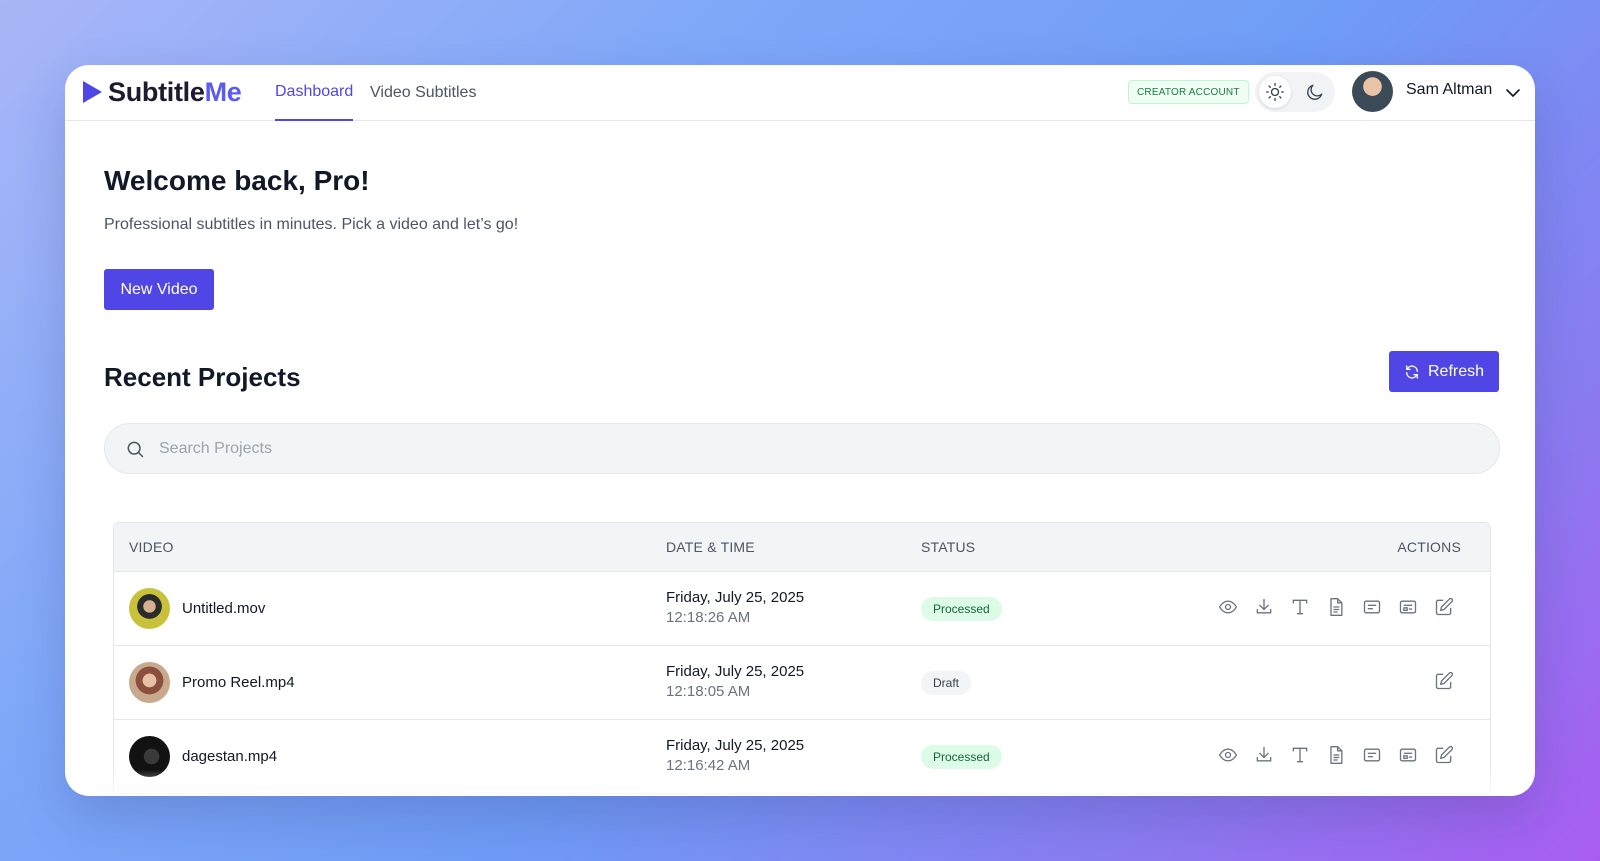 The height and width of the screenshot is (861, 1600). What do you see at coordinates (708, 691) in the screenshot?
I see `video-time: 12:18:05 AM` at bounding box center [708, 691].